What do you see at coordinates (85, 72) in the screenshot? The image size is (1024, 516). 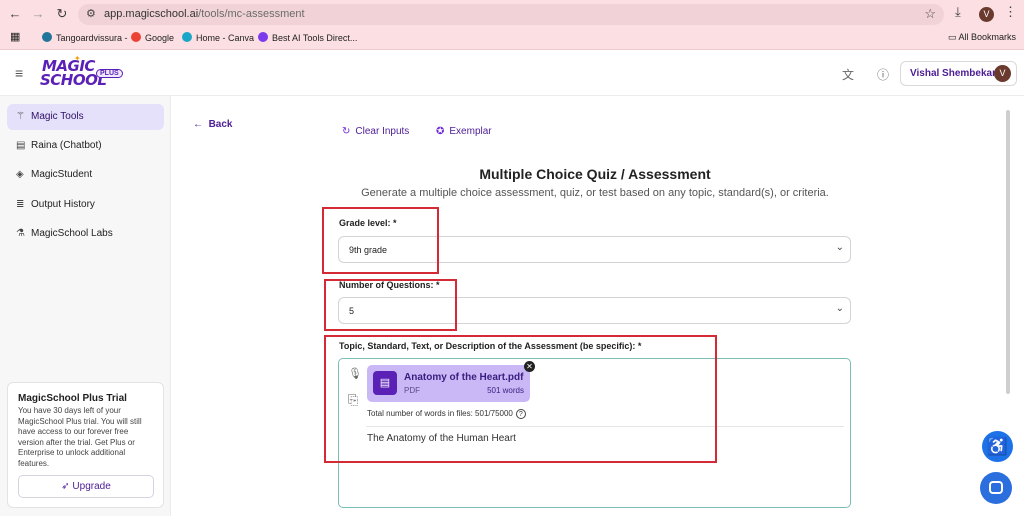 I see `magicschool-logo: MAGIC ✦ SCHOOL PLUS` at bounding box center [85, 72].